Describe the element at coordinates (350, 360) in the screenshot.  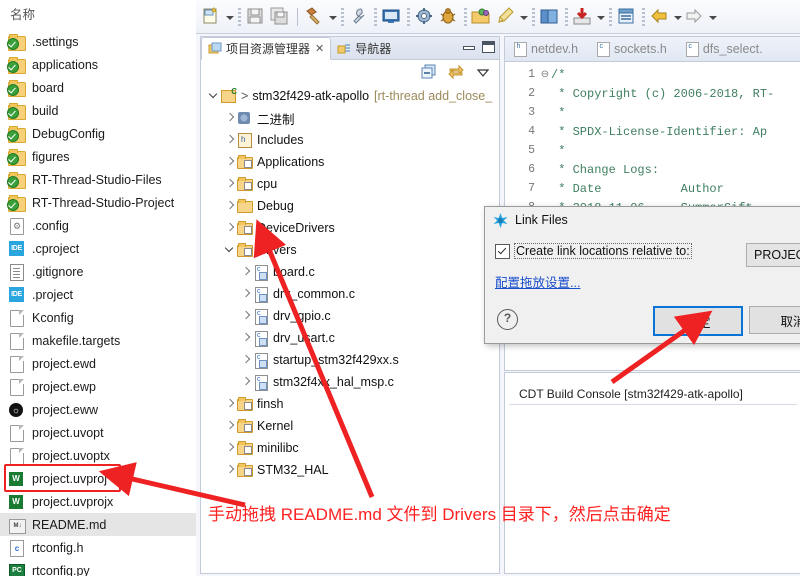
I see `tree-item: startup_stm32f429xx.s` at that location.